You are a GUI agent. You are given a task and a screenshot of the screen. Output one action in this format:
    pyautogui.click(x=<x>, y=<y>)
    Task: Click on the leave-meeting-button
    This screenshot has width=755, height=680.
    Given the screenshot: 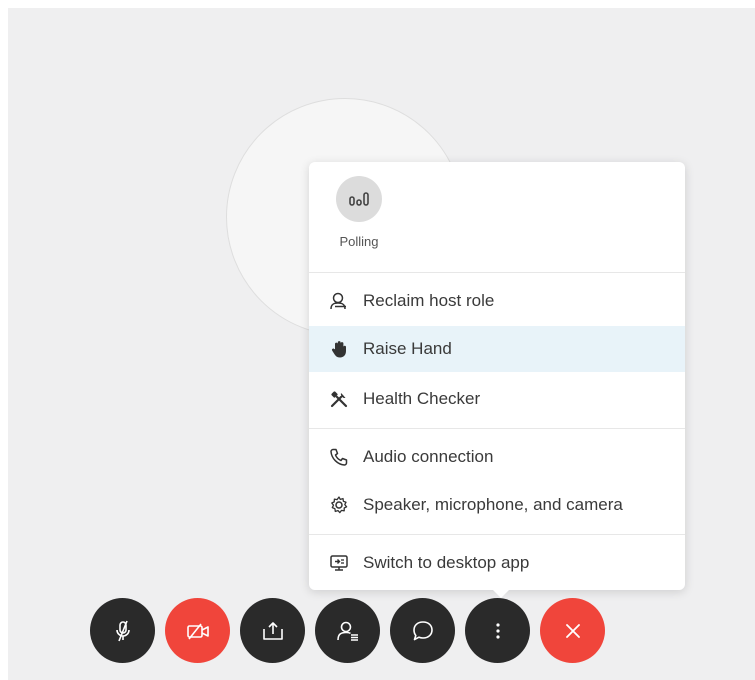 What is the action you would take?
    pyautogui.click(x=572, y=630)
    